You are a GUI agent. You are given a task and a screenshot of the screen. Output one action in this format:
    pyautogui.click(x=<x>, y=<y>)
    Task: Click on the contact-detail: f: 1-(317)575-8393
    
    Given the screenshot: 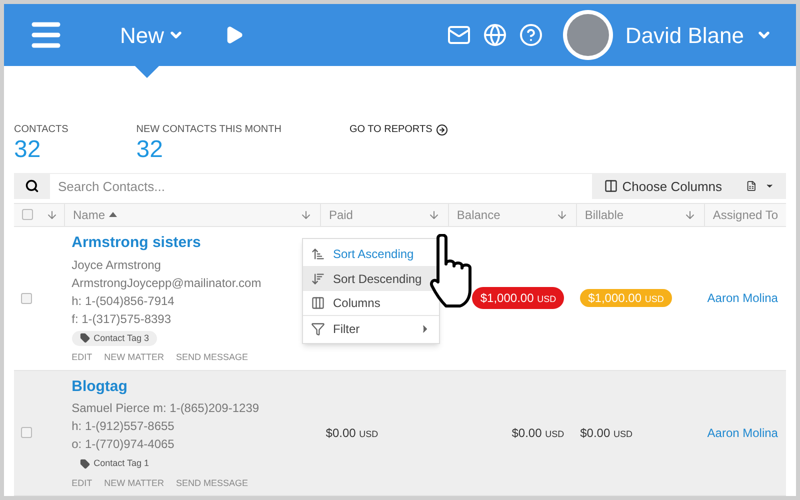 What is the action you would take?
    pyautogui.click(x=122, y=318)
    